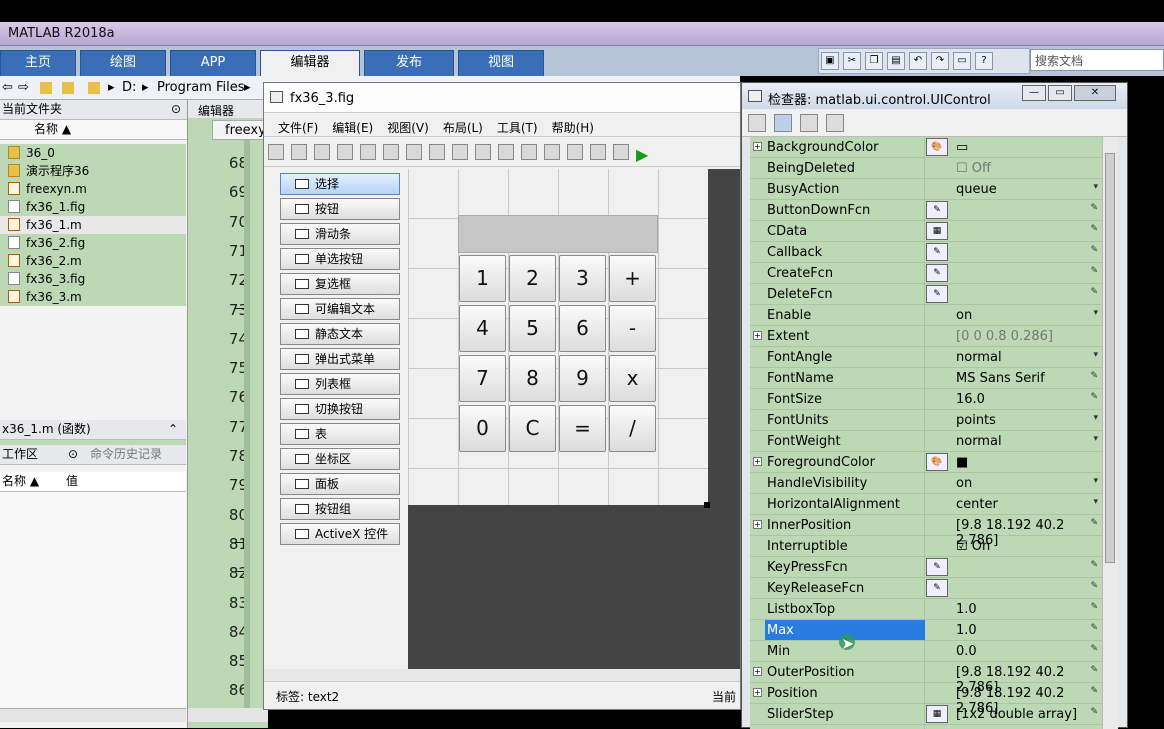 The width and height of the screenshot is (1164, 729). Describe the element at coordinates (642, 154) in the screenshot. I see `run-icon: ▶` at that location.